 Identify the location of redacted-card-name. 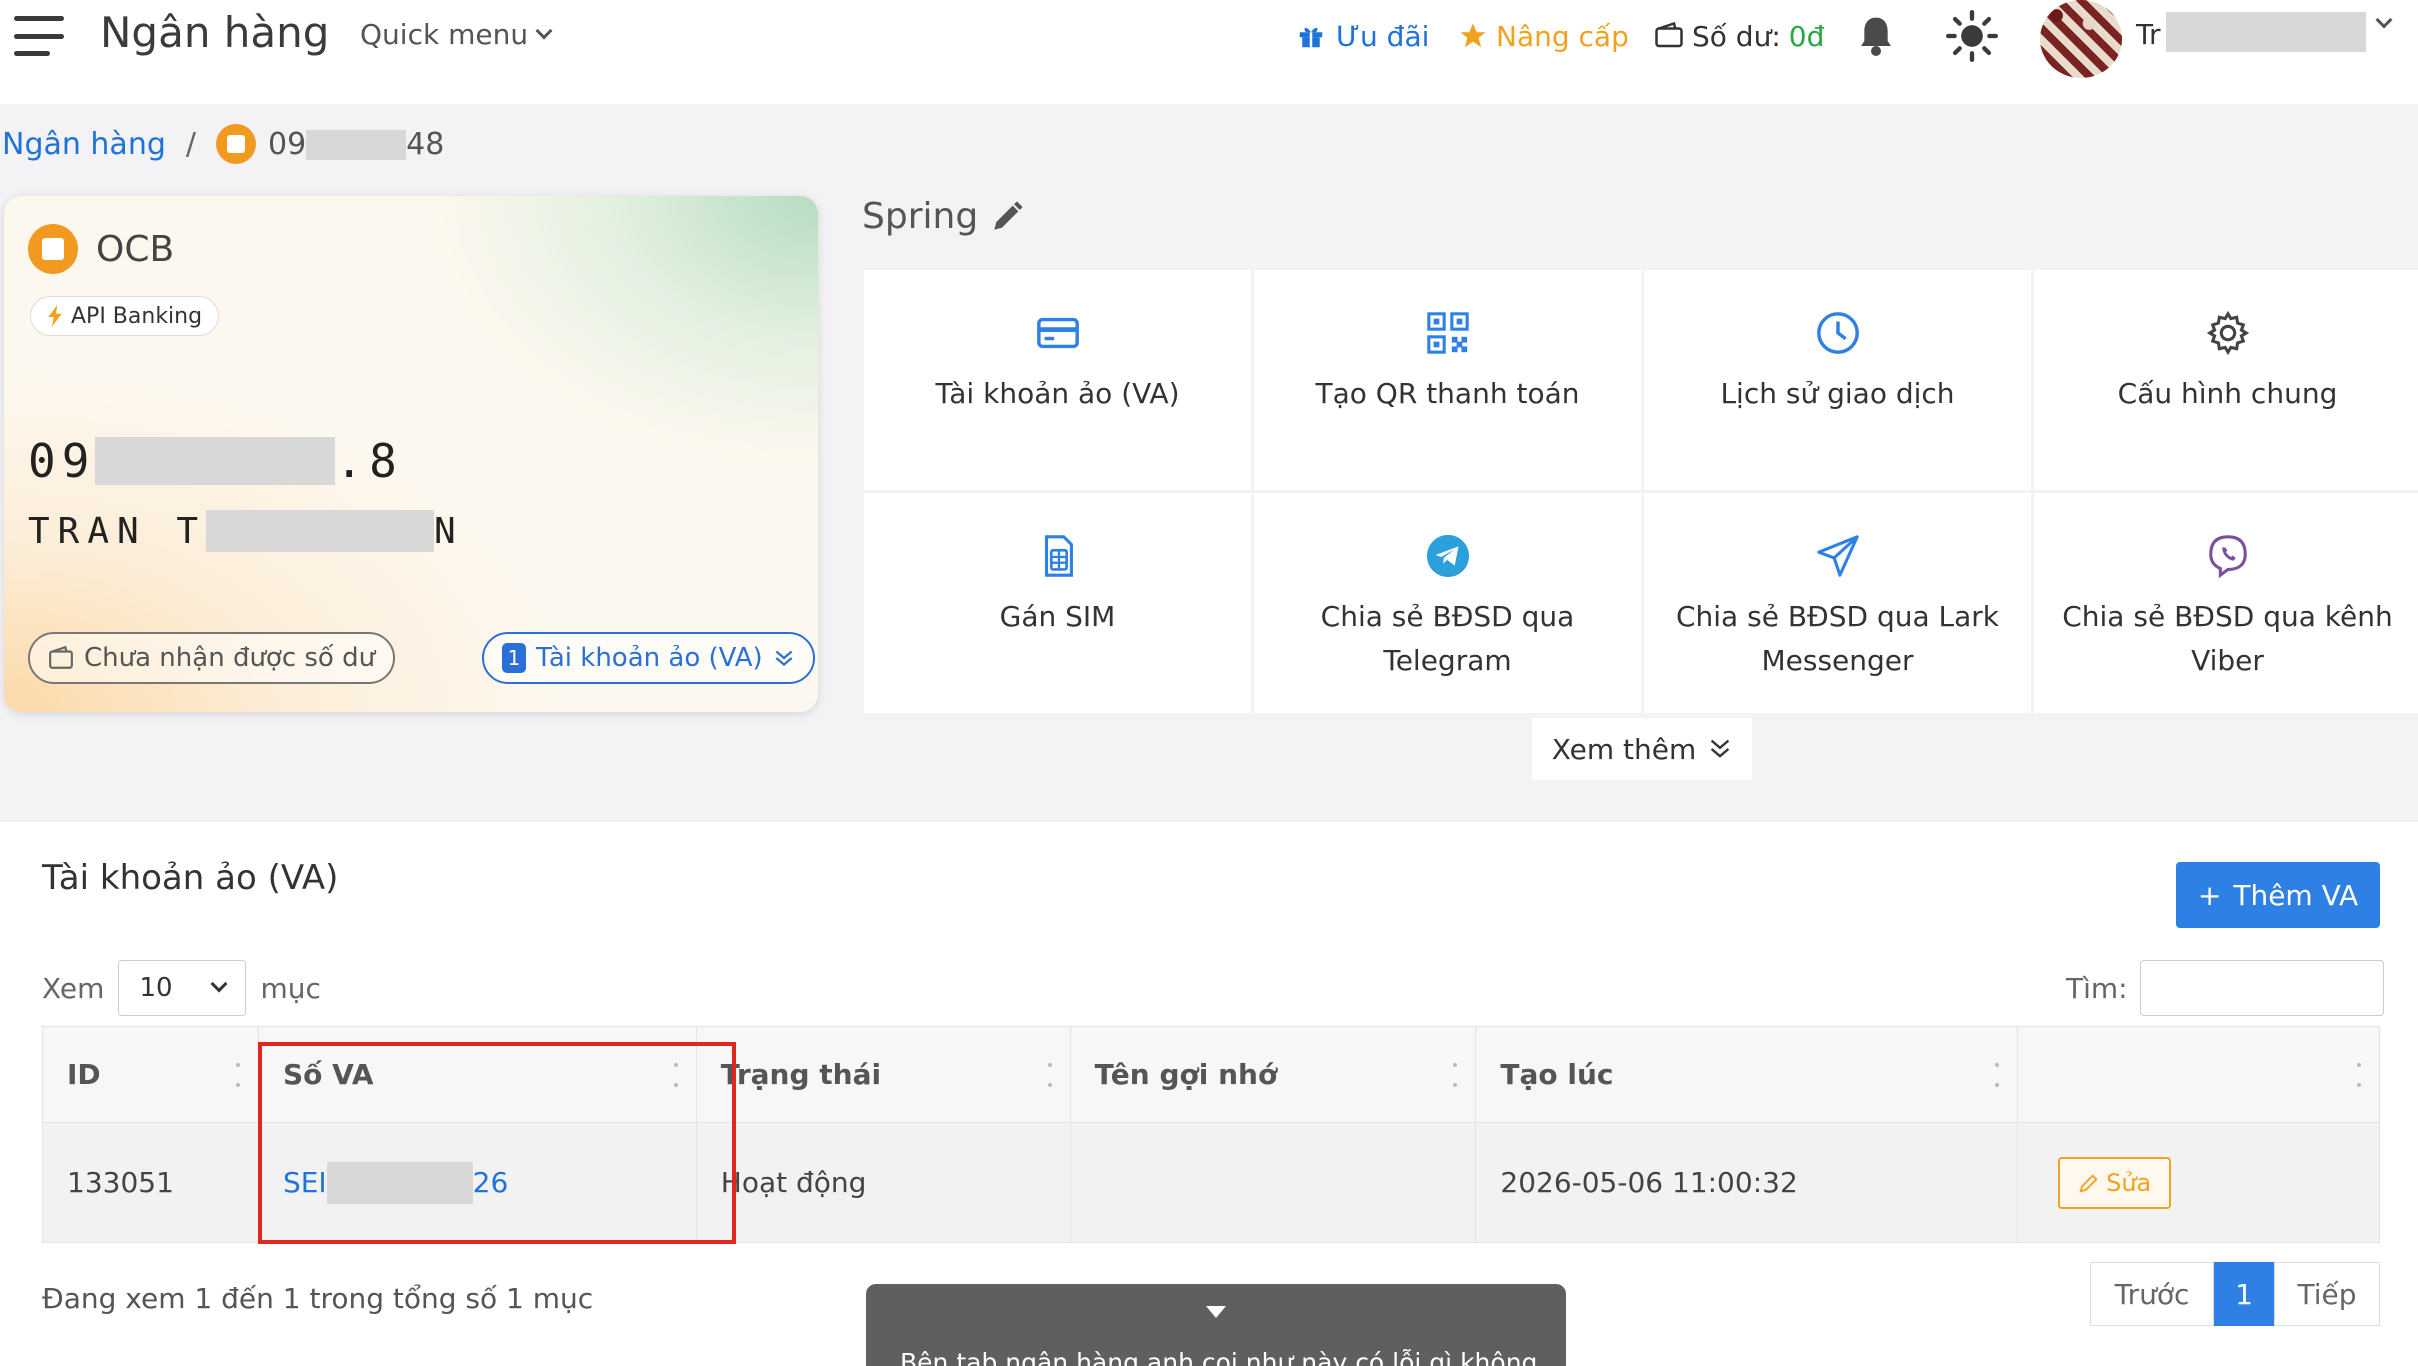
(320, 531).